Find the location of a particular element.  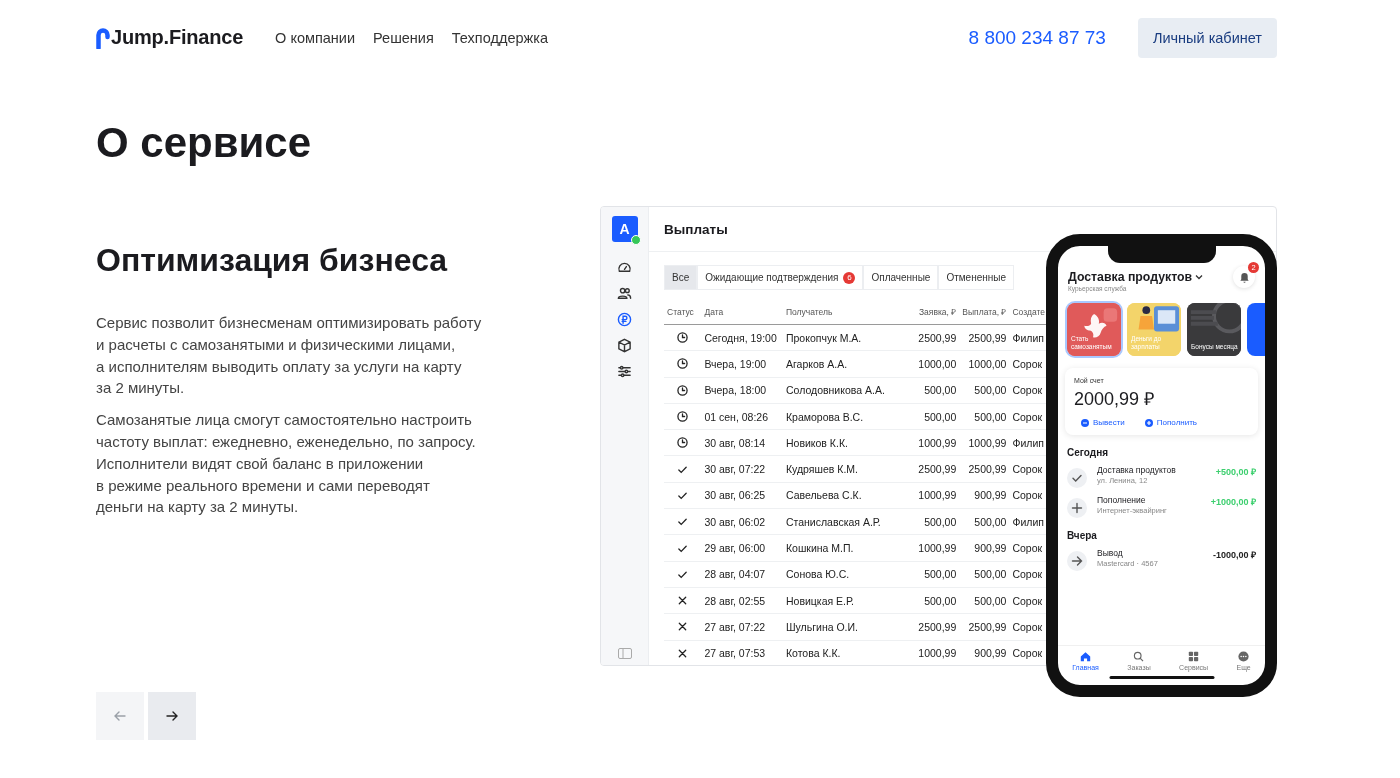

more-icon is located at coordinates (1244, 656).